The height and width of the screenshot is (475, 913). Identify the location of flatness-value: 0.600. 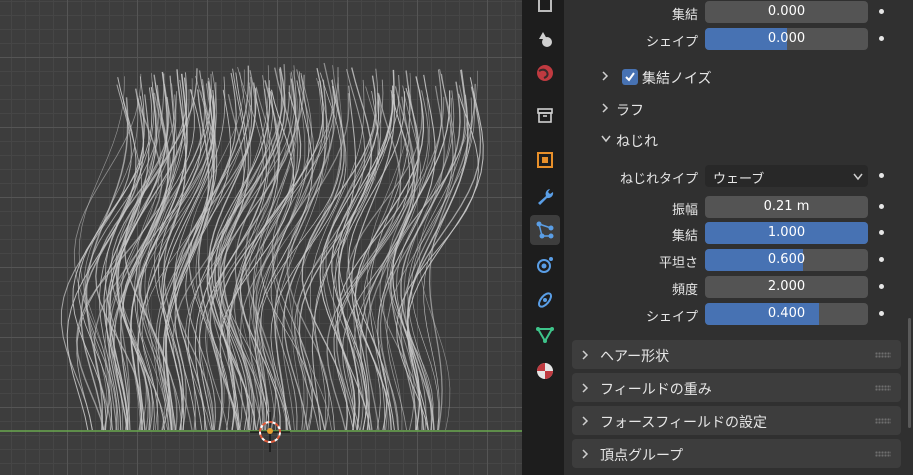
(786, 259).